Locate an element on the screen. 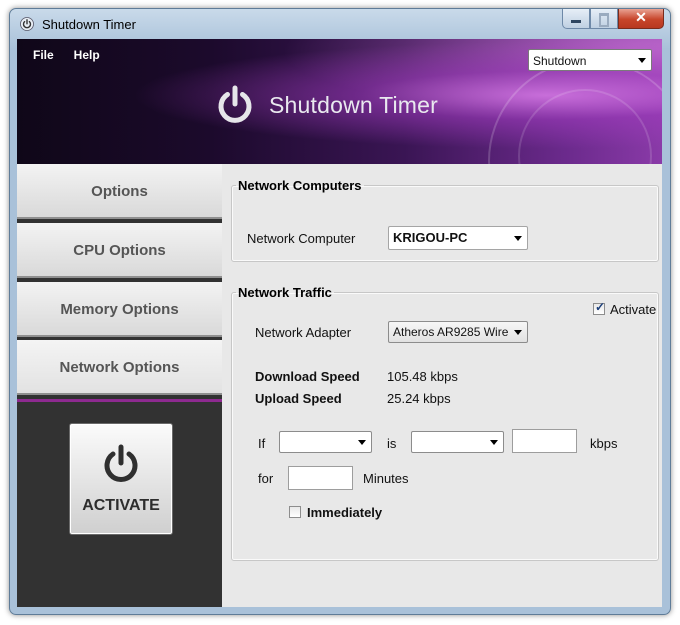  immediately-label: Immediately is located at coordinates (345, 512).